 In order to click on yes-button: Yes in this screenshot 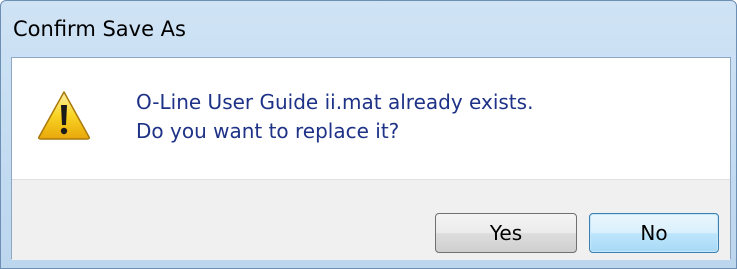, I will do `click(506, 233)`.